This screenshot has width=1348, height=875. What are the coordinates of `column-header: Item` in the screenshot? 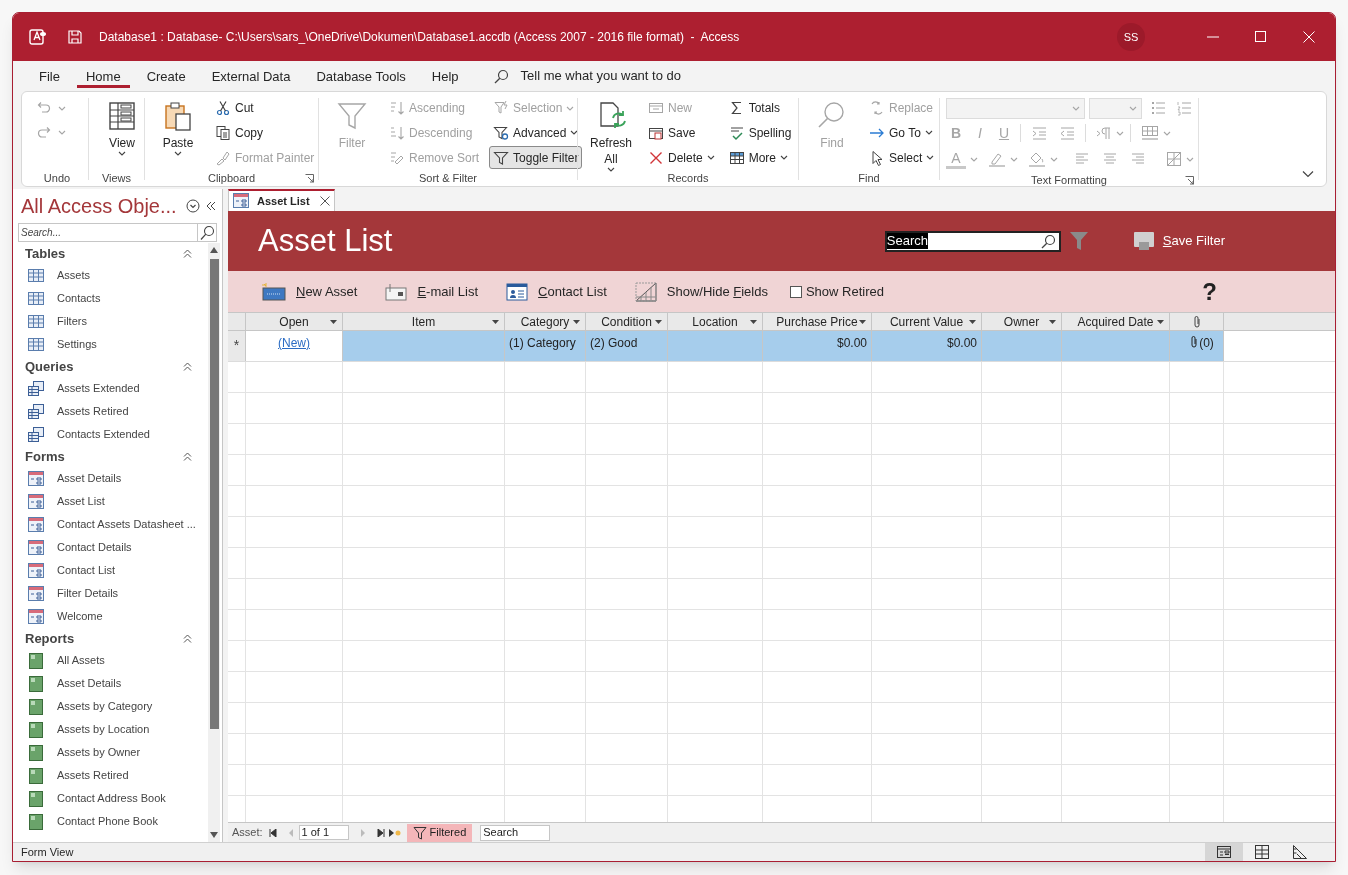 It's located at (424, 321).